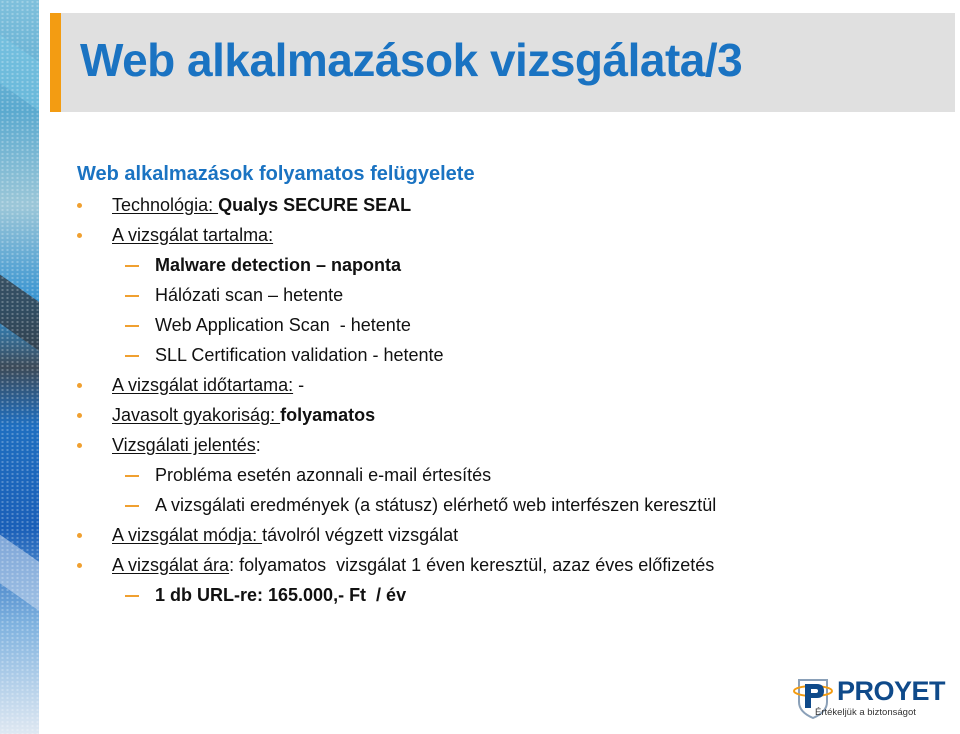 The image size is (960, 734). What do you see at coordinates (203, 385) in the screenshot?
I see `item-label: A vizsgálat időtartama:` at bounding box center [203, 385].